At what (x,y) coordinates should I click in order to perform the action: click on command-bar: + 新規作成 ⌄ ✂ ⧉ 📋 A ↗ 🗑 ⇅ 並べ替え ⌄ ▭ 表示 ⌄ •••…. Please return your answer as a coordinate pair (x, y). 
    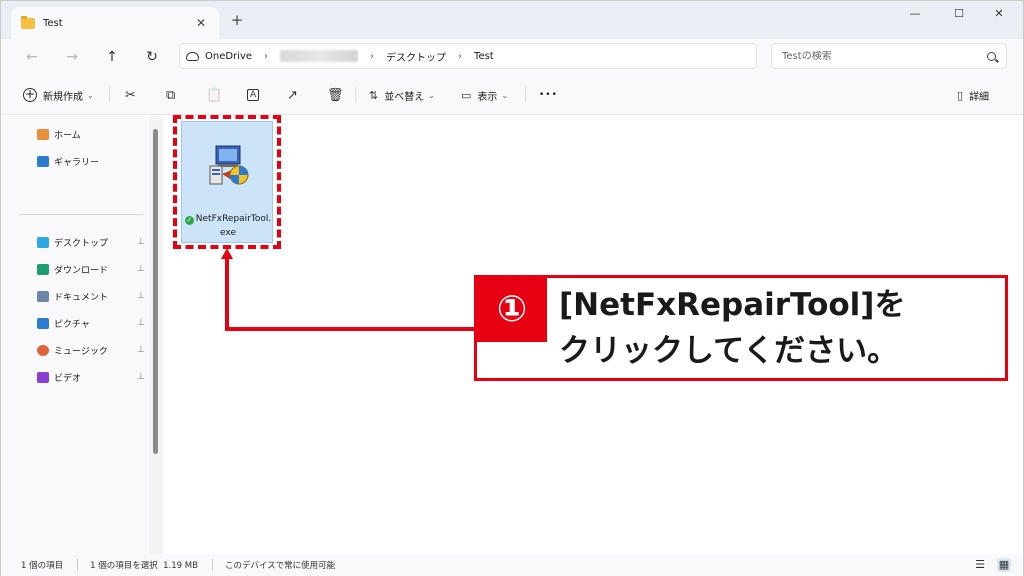
    Looking at the image, I should click on (512, 95).